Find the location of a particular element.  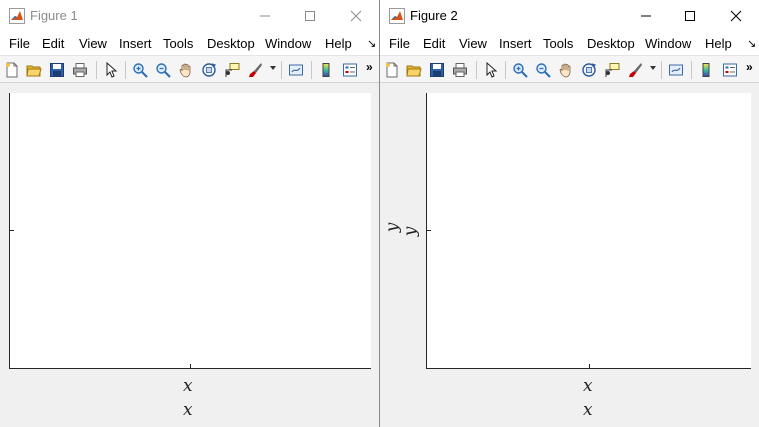

colorbar-icon is located at coordinates (706, 70).